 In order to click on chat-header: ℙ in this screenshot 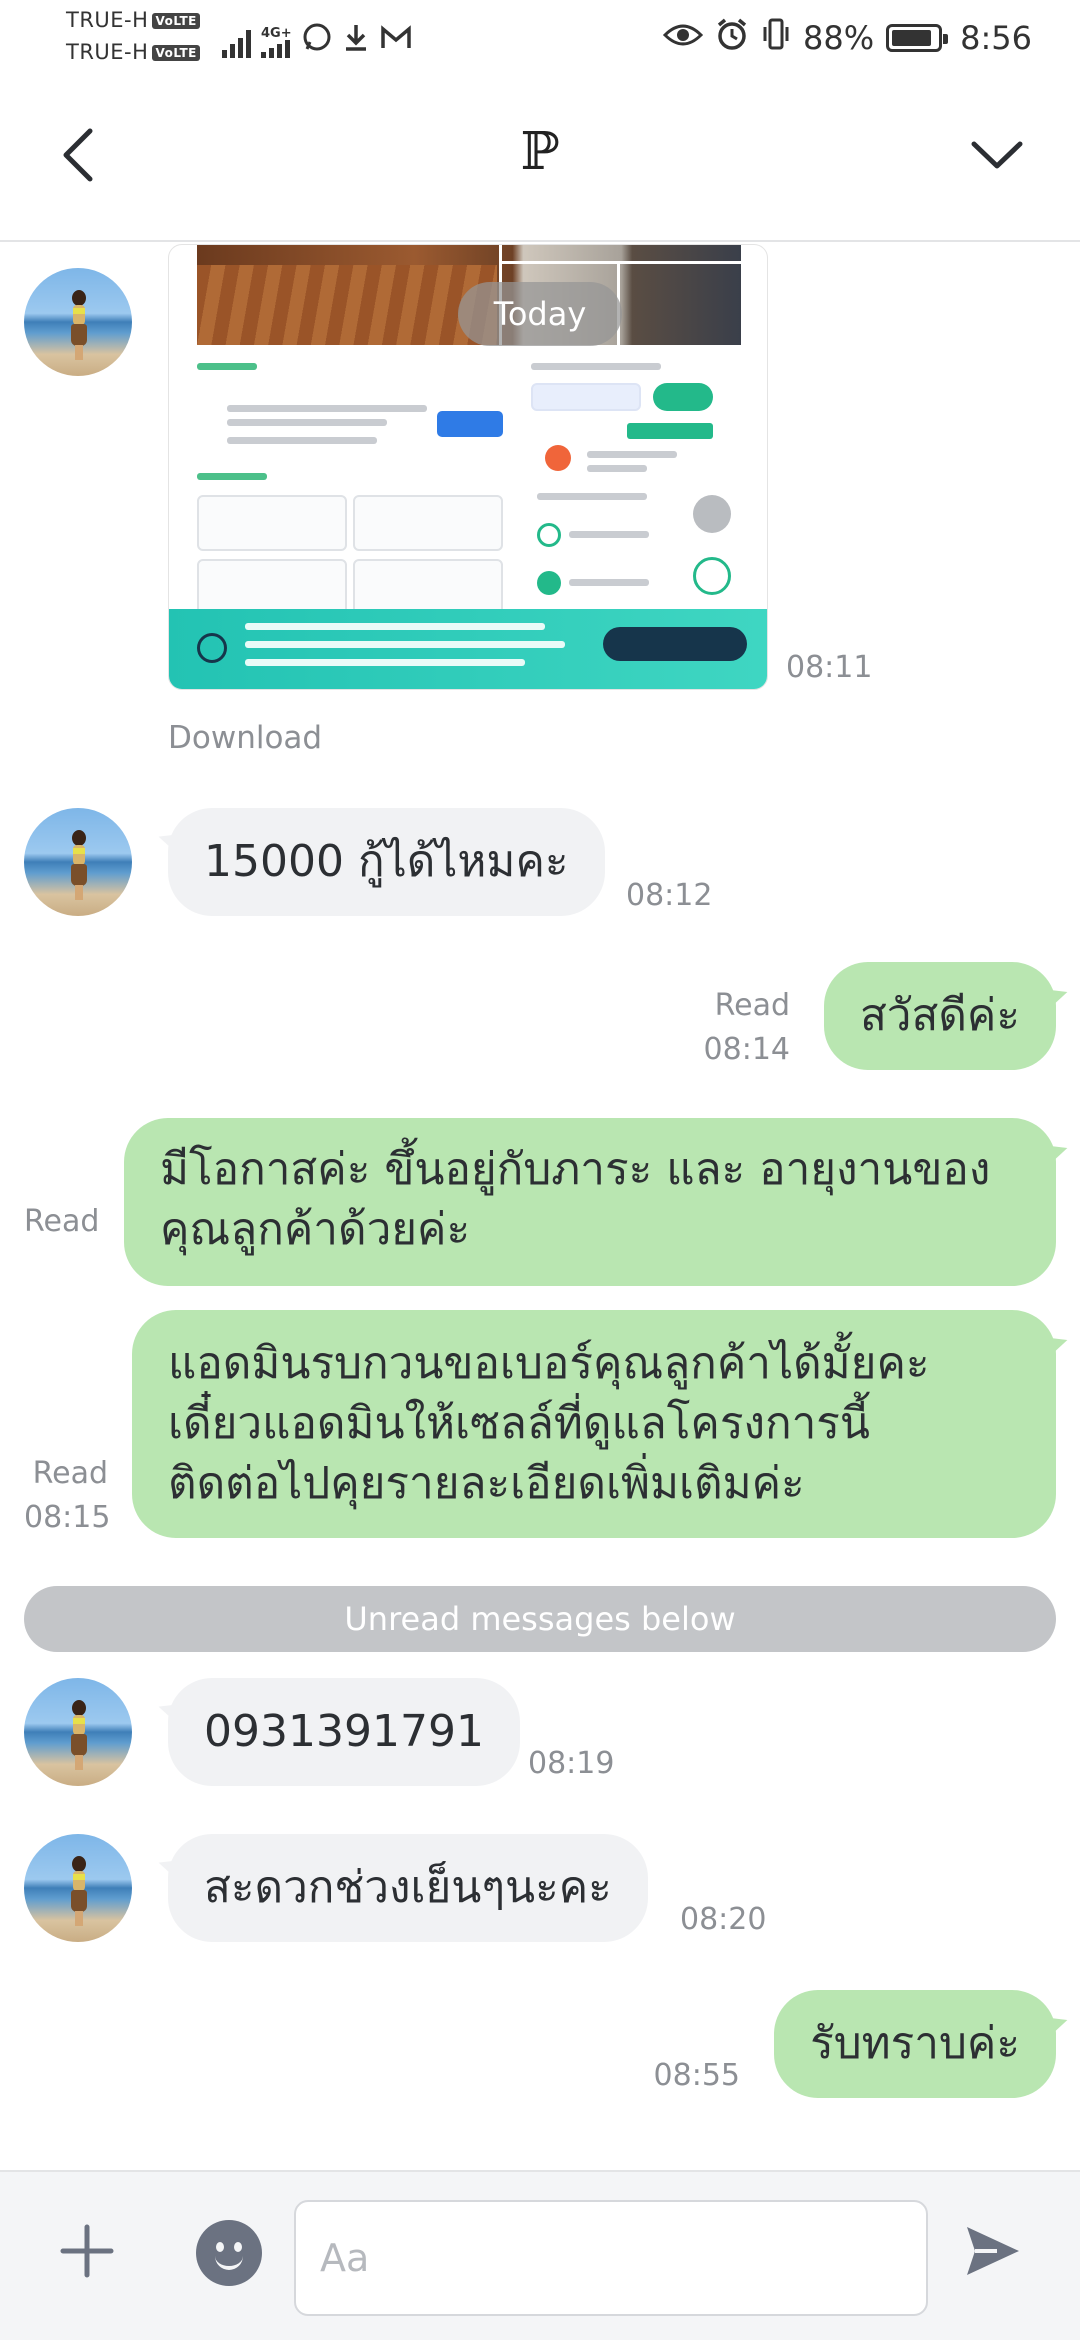, I will do `click(540, 161)`.